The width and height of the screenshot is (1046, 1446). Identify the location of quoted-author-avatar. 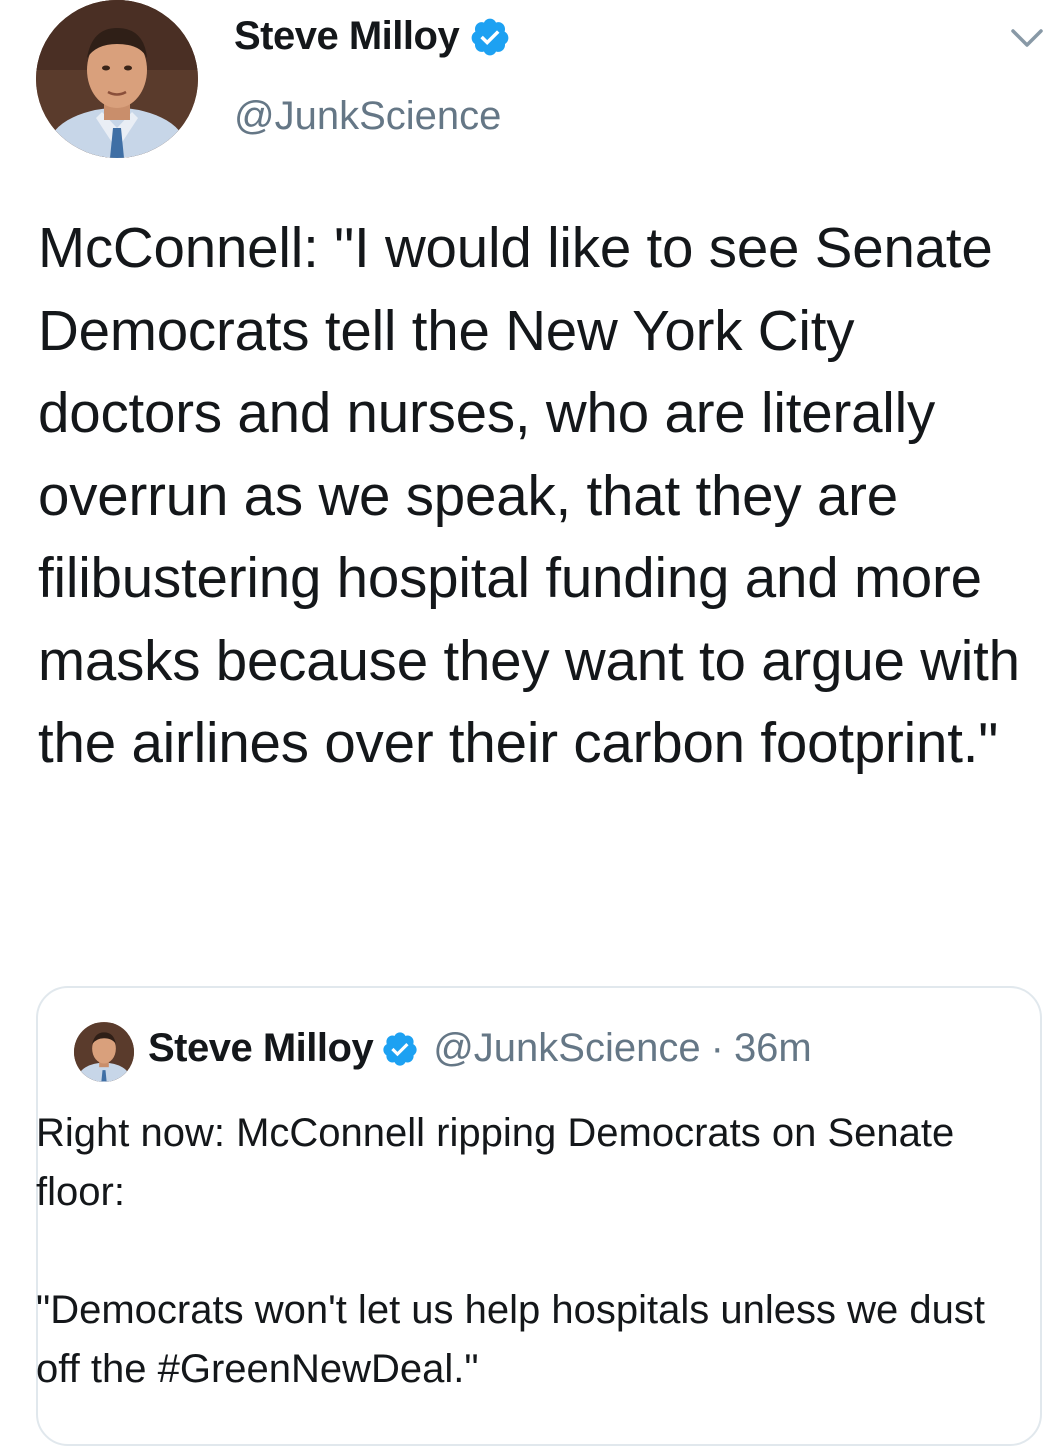
(104, 1052).